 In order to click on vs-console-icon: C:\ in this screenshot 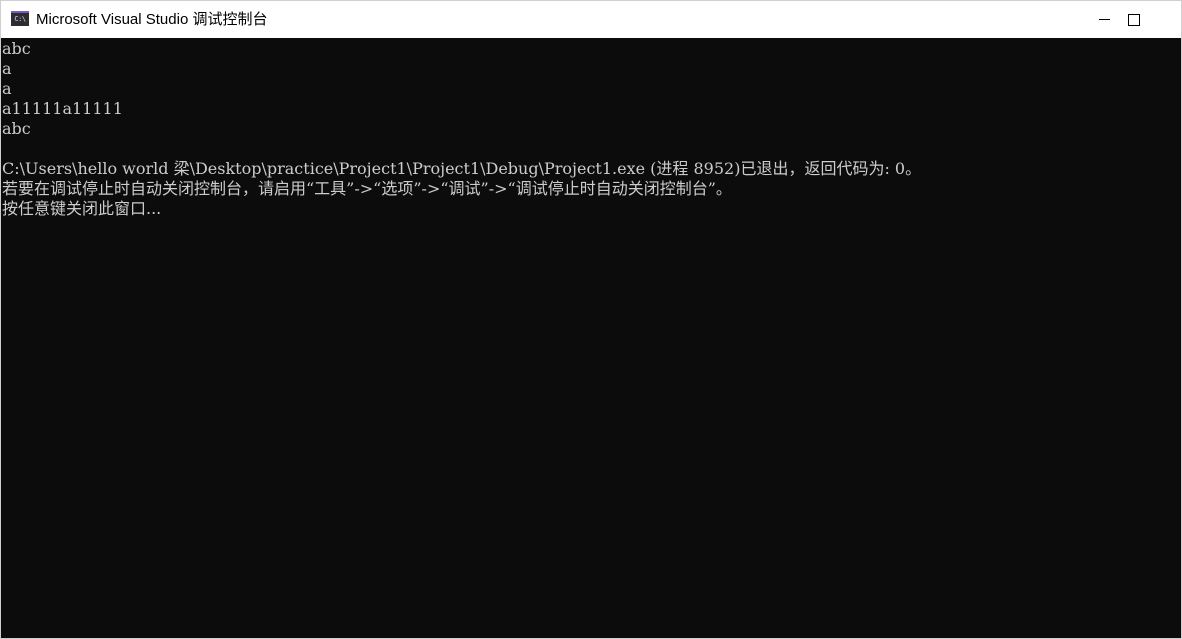, I will do `click(20, 18)`.